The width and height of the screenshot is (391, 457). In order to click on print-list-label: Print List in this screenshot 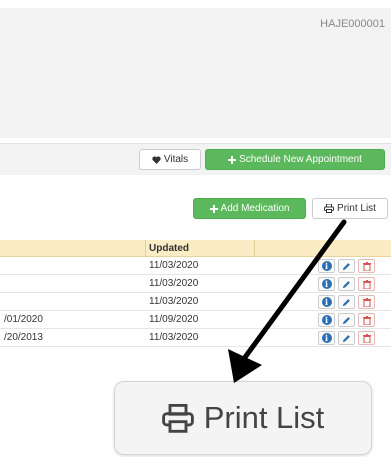, I will do `click(356, 208)`.